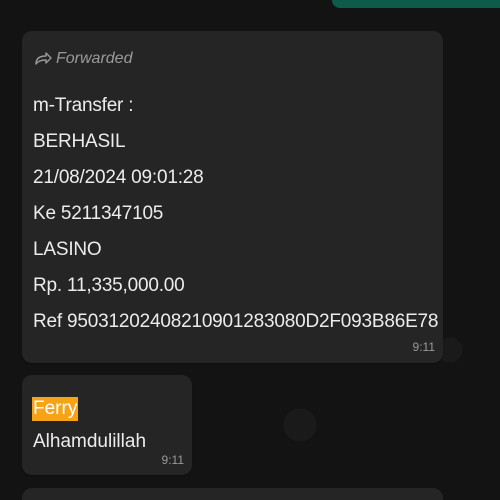 The height and width of the screenshot is (500, 500). Describe the element at coordinates (107, 425) in the screenshot. I see `message-bubble: Ferry Alhamdulillah 9:11` at that location.